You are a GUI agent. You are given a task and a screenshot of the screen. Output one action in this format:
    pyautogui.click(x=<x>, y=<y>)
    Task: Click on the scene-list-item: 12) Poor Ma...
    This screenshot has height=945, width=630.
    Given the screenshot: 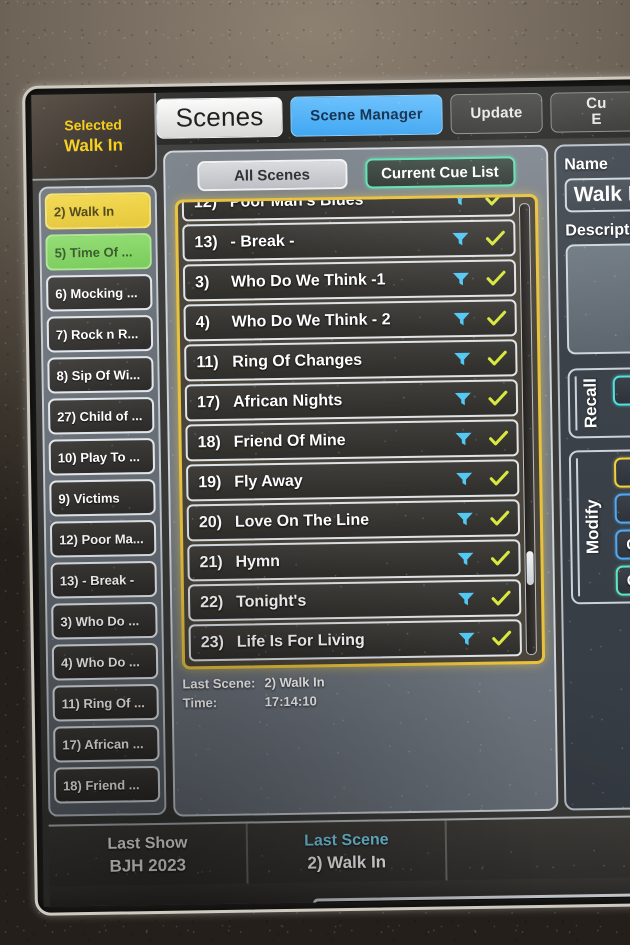 What is the action you would take?
    pyautogui.click(x=103, y=538)
    